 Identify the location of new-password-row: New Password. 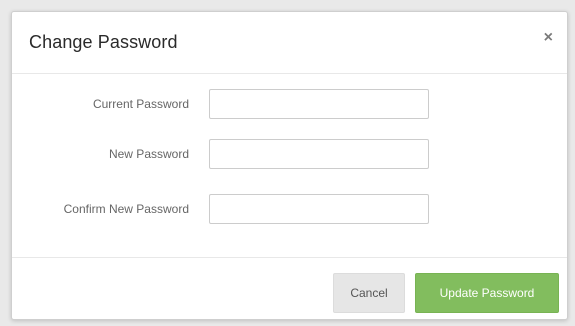
(289, 154).